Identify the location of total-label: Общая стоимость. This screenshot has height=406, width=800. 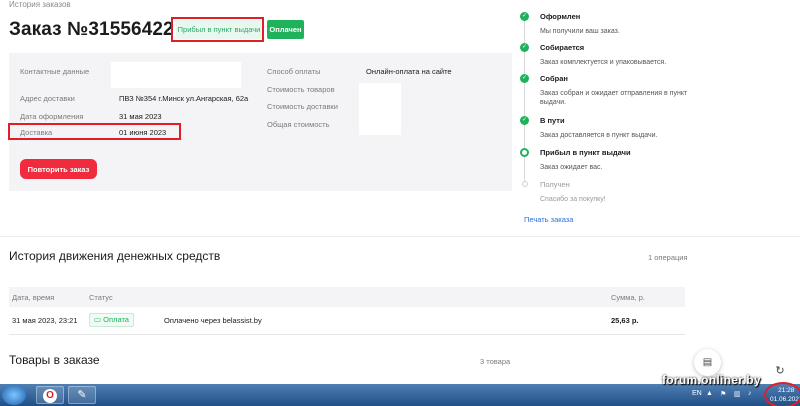
(298, 124).